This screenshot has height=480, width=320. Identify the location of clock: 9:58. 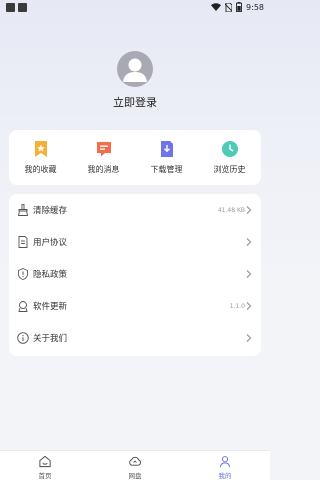
(255, 7).